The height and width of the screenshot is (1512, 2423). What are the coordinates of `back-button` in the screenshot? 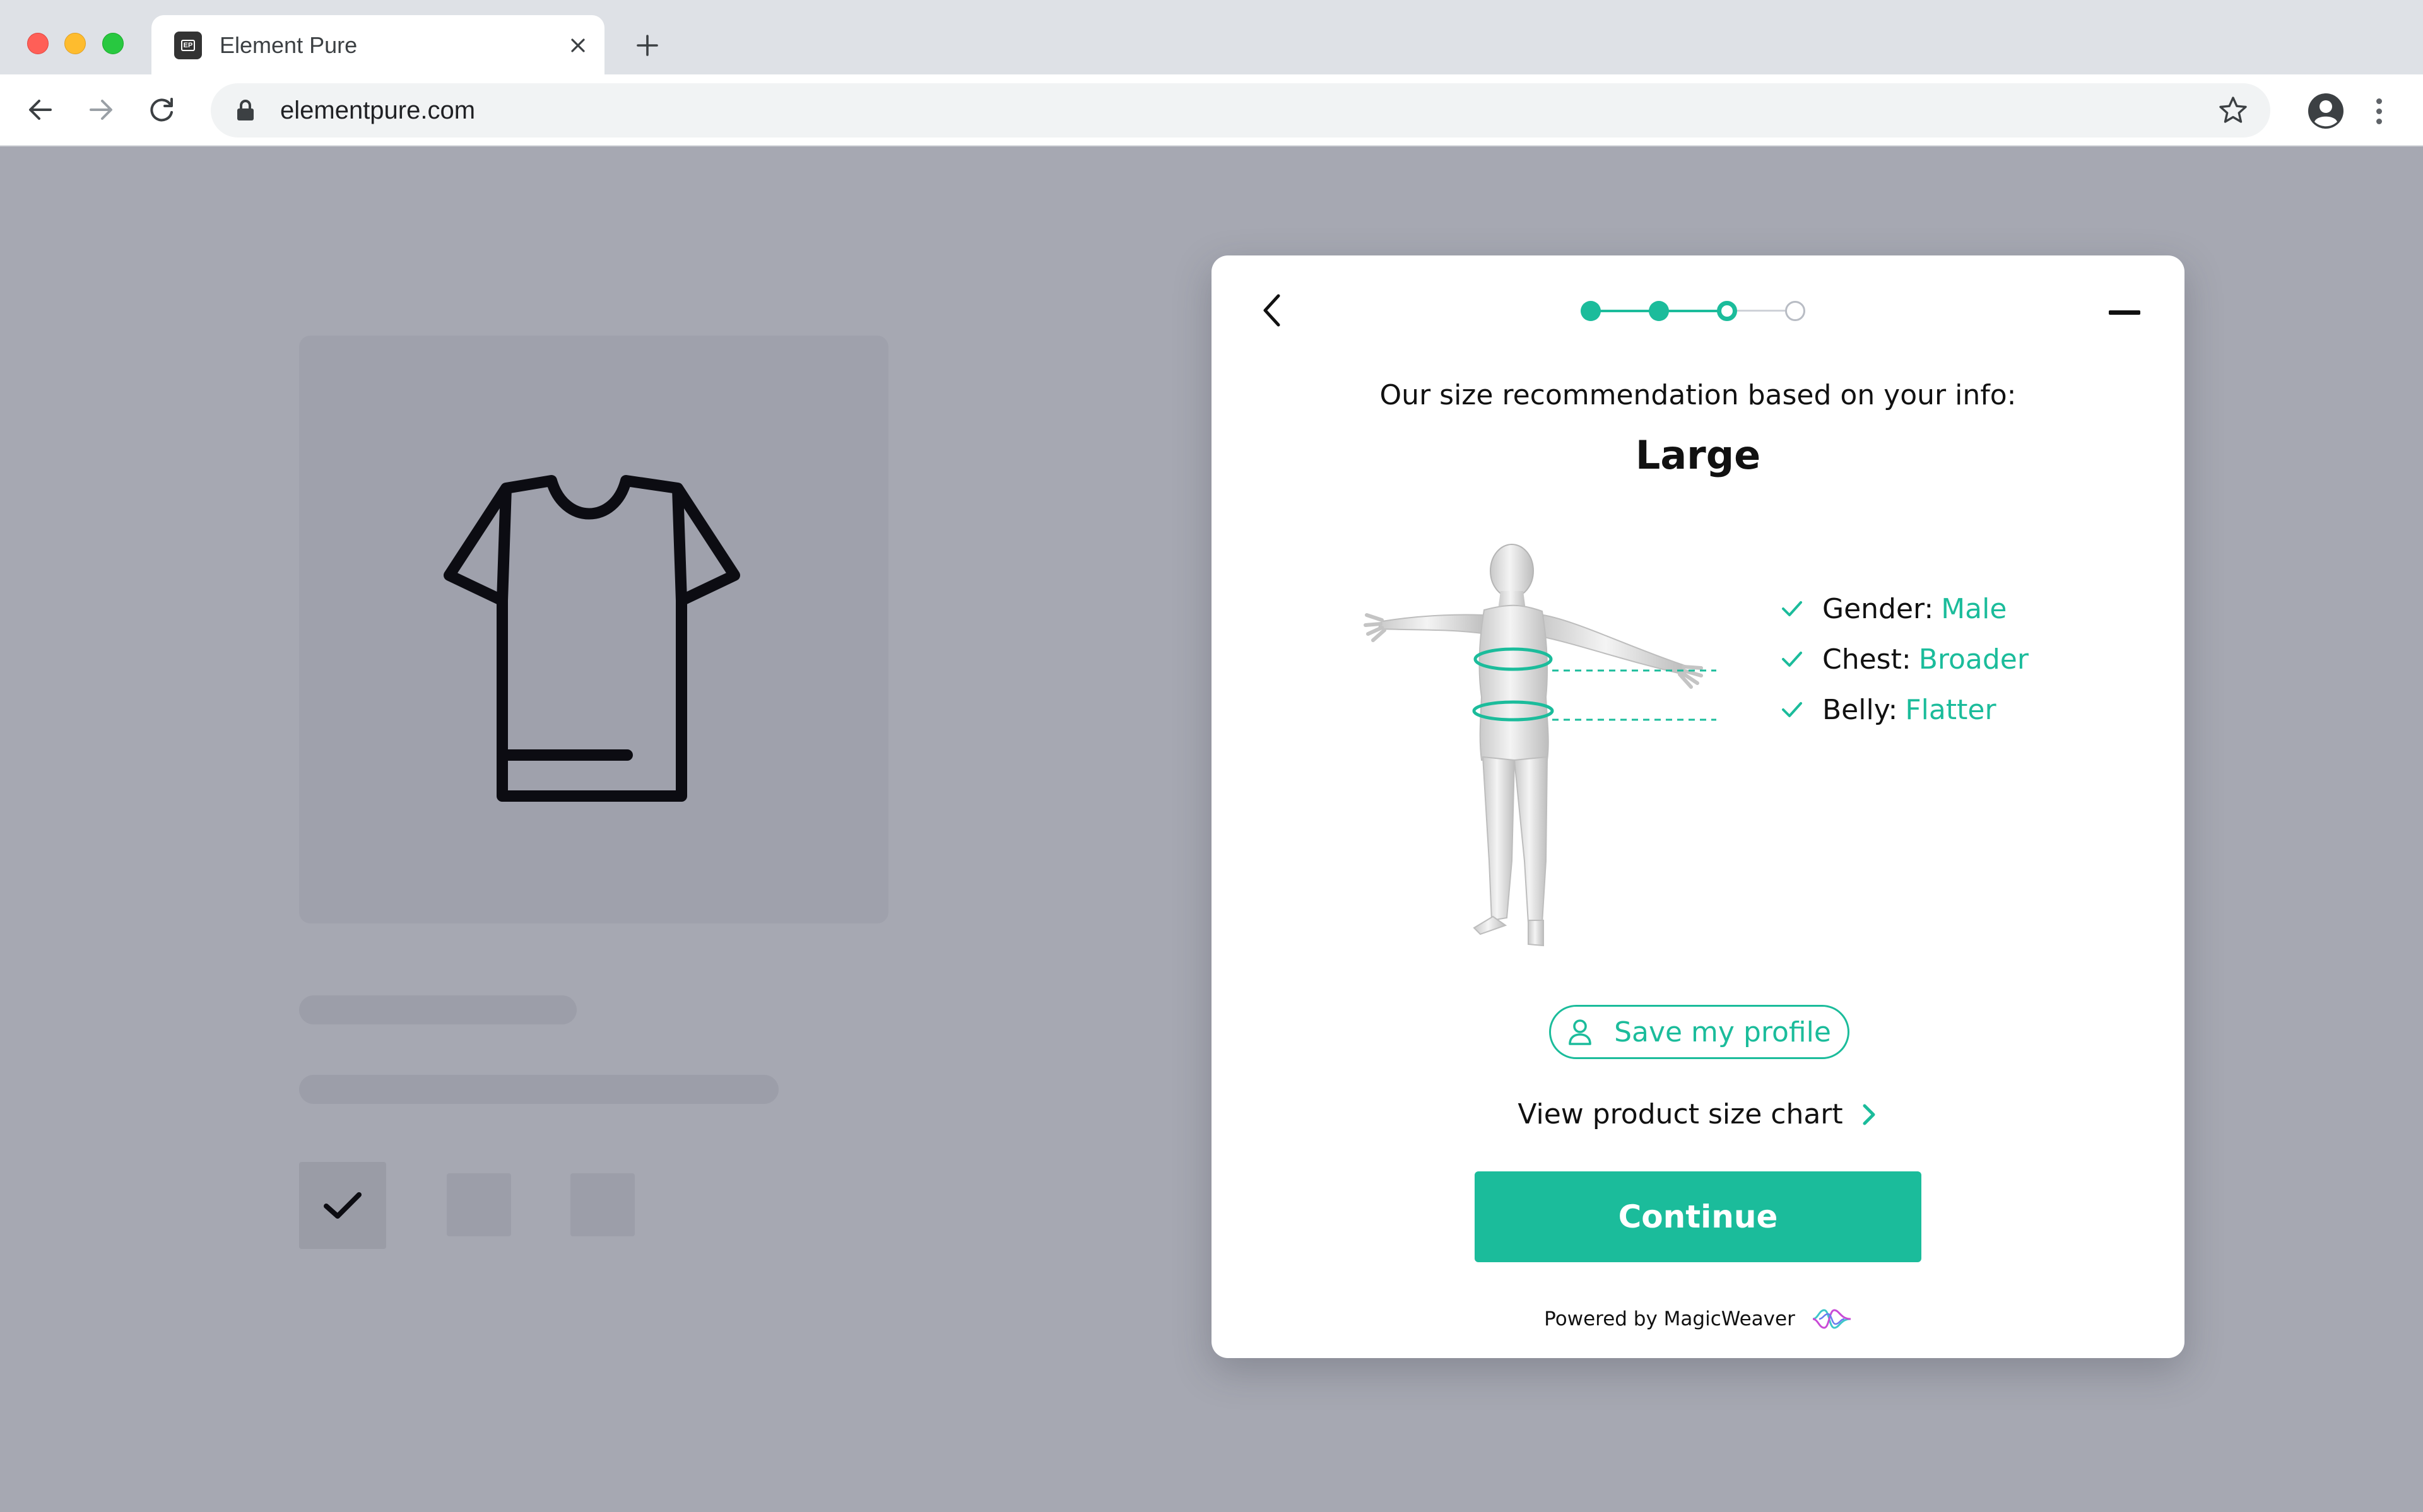 It's located at (40, 110).